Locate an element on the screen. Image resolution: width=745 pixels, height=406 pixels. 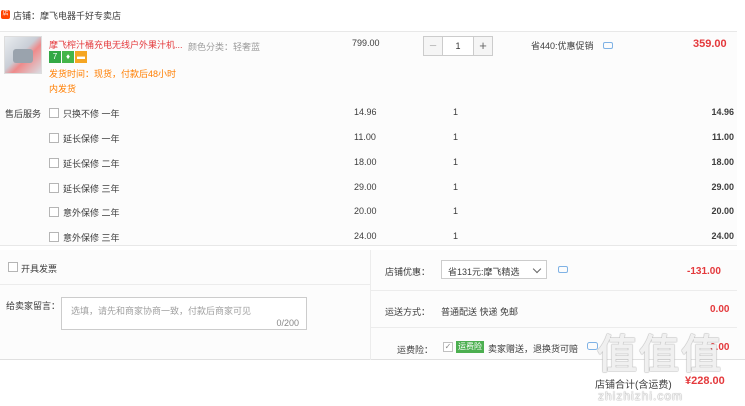
decrease-quantity-button: − is located at coordinates (433, 46).